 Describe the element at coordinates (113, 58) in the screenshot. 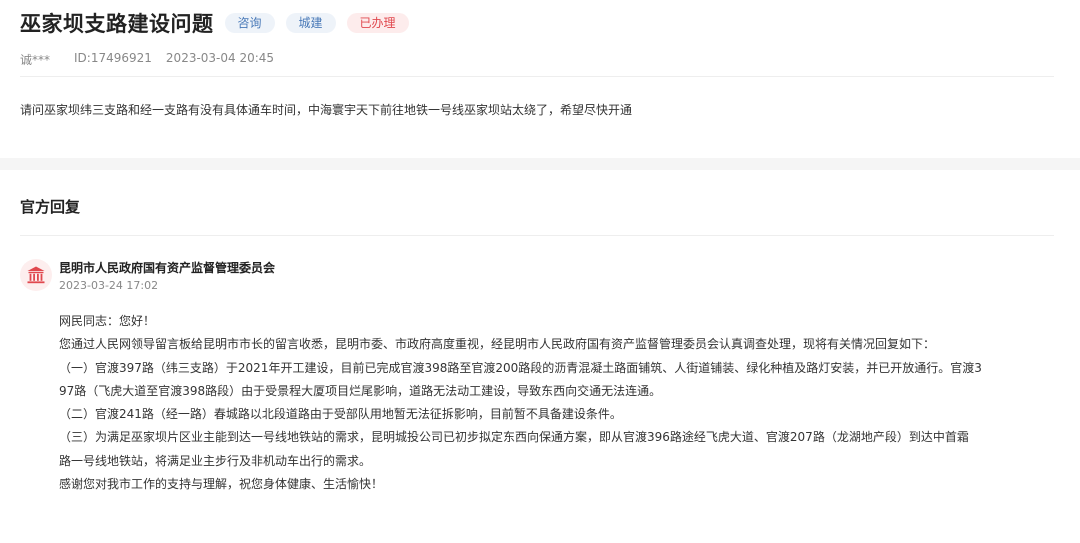

I see `message-id: ID:17496921` at that location.